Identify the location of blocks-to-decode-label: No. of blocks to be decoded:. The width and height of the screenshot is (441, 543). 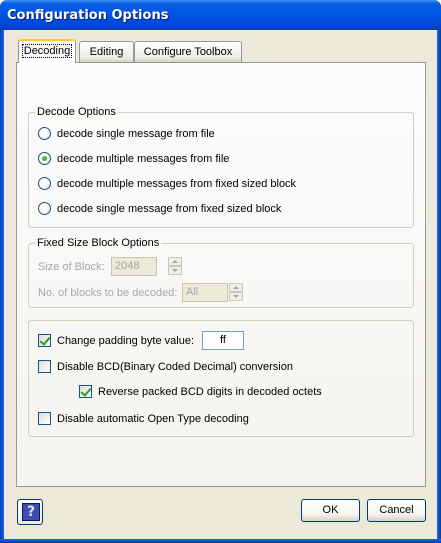
(108, 293).